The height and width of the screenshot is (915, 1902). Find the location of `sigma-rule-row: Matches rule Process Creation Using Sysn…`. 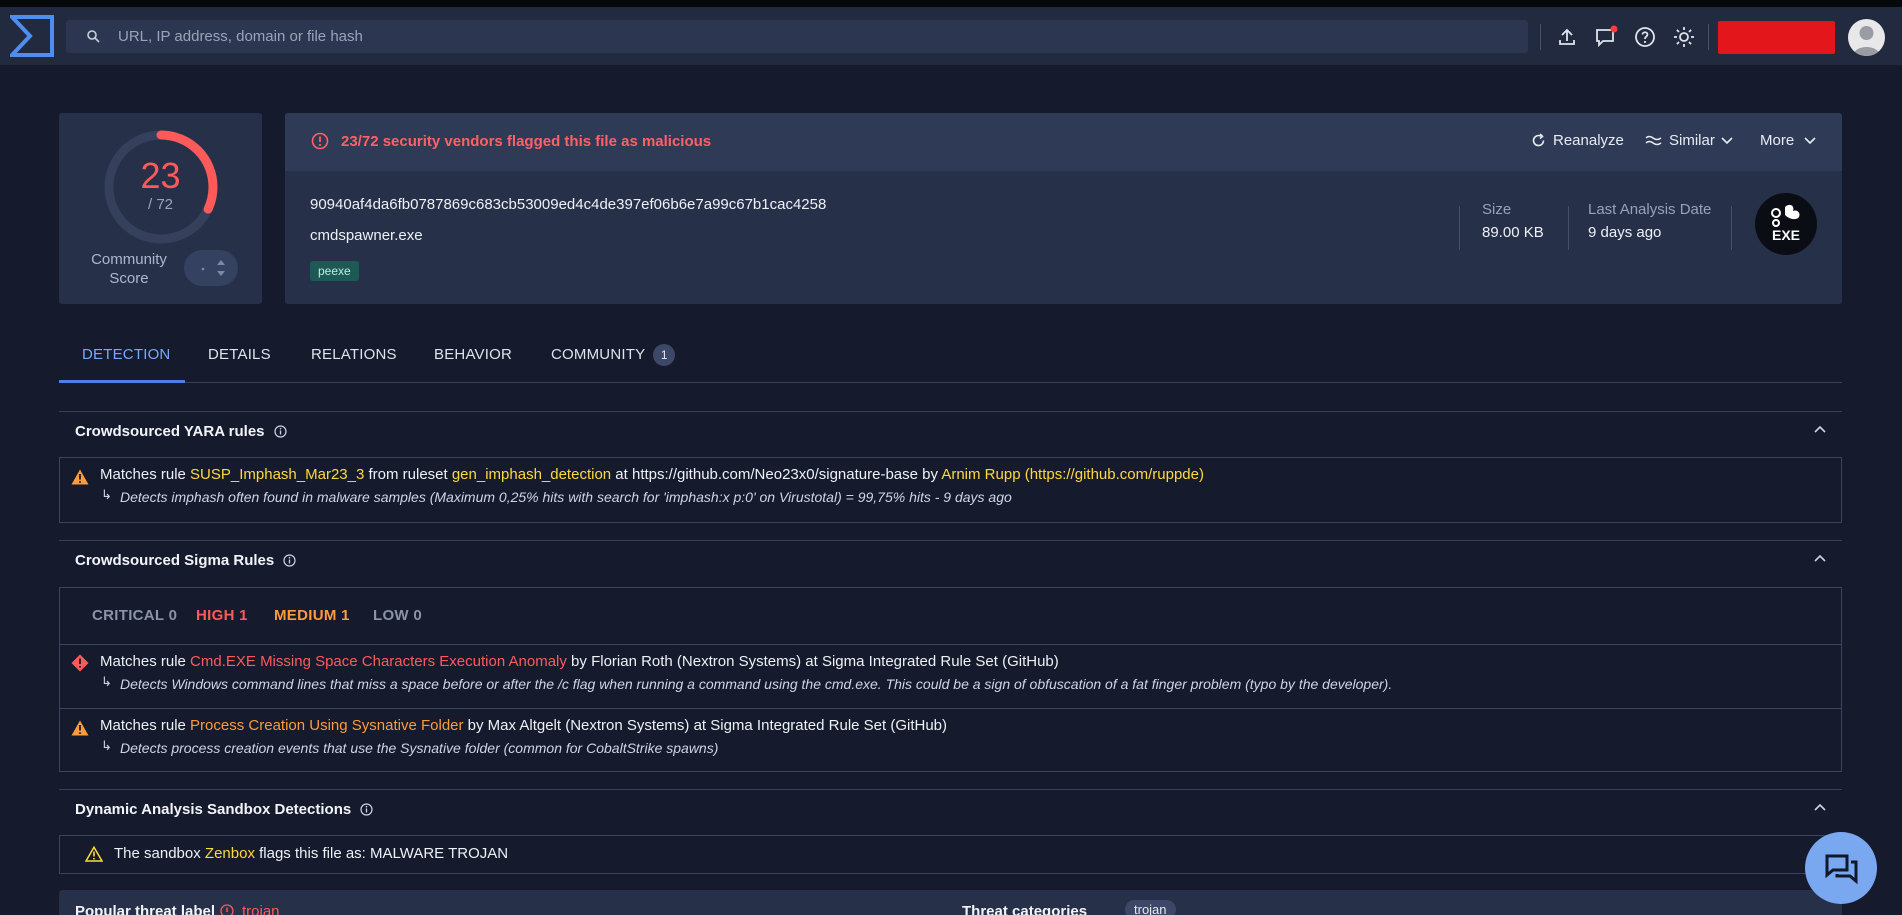

sigma-rule-row: Matches rule Process Creation Using Sysn… is located at coordinates (950, 740).